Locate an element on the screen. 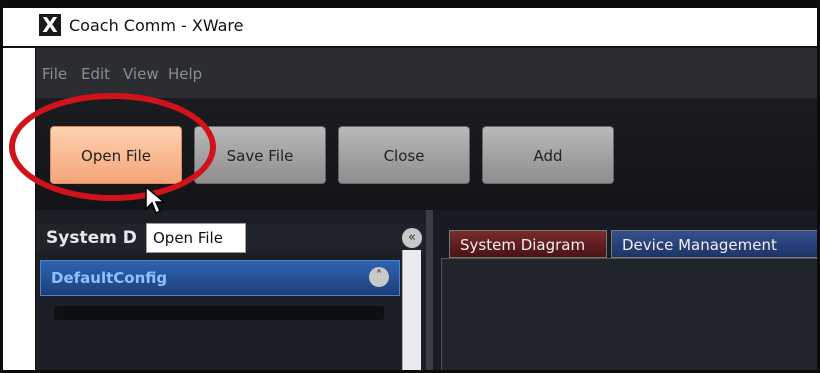 This screenshot has width=820, height=373. menu-file: File is located at coordinates (54, 74).